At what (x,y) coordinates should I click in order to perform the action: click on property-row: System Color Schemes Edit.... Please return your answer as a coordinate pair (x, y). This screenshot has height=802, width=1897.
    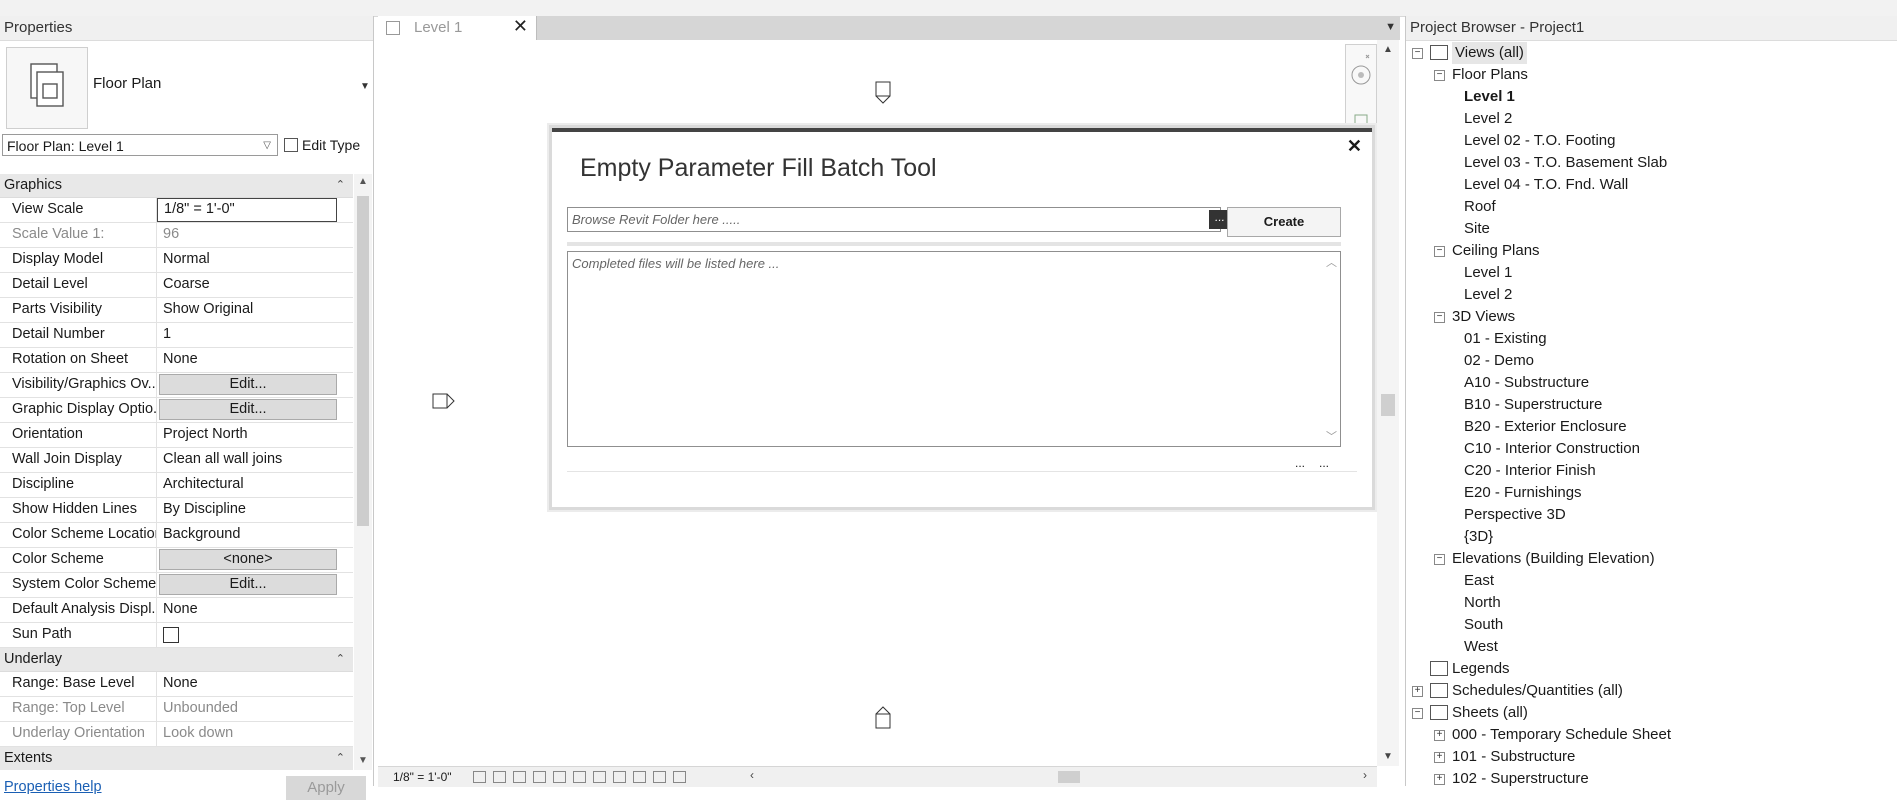
    Looking at the image, I should click on (176, 585).